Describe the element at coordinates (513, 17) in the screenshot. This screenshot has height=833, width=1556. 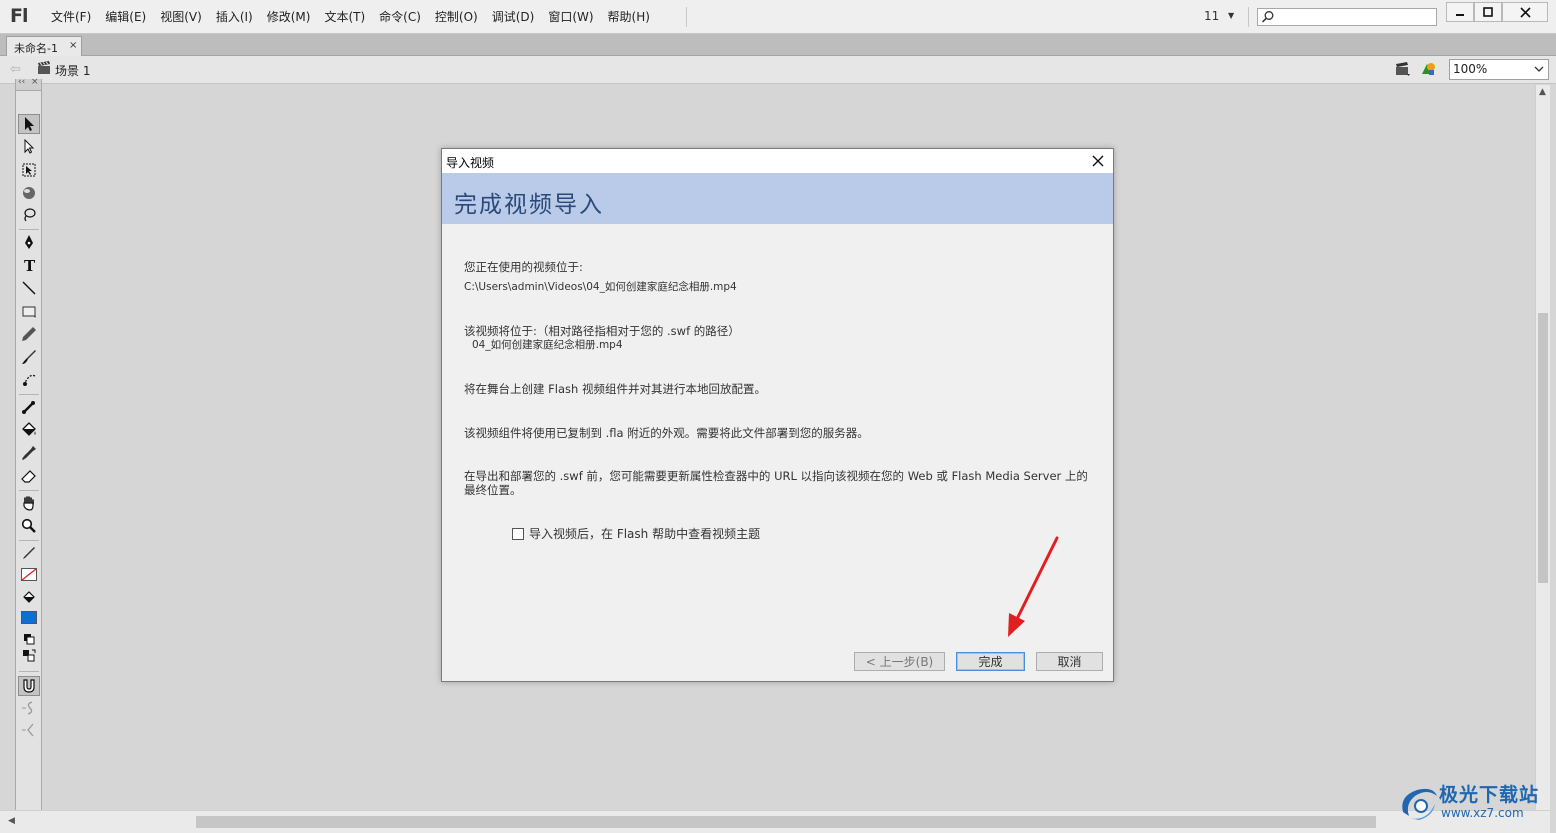
I see `menu-debug: 调试(D)` at that location.